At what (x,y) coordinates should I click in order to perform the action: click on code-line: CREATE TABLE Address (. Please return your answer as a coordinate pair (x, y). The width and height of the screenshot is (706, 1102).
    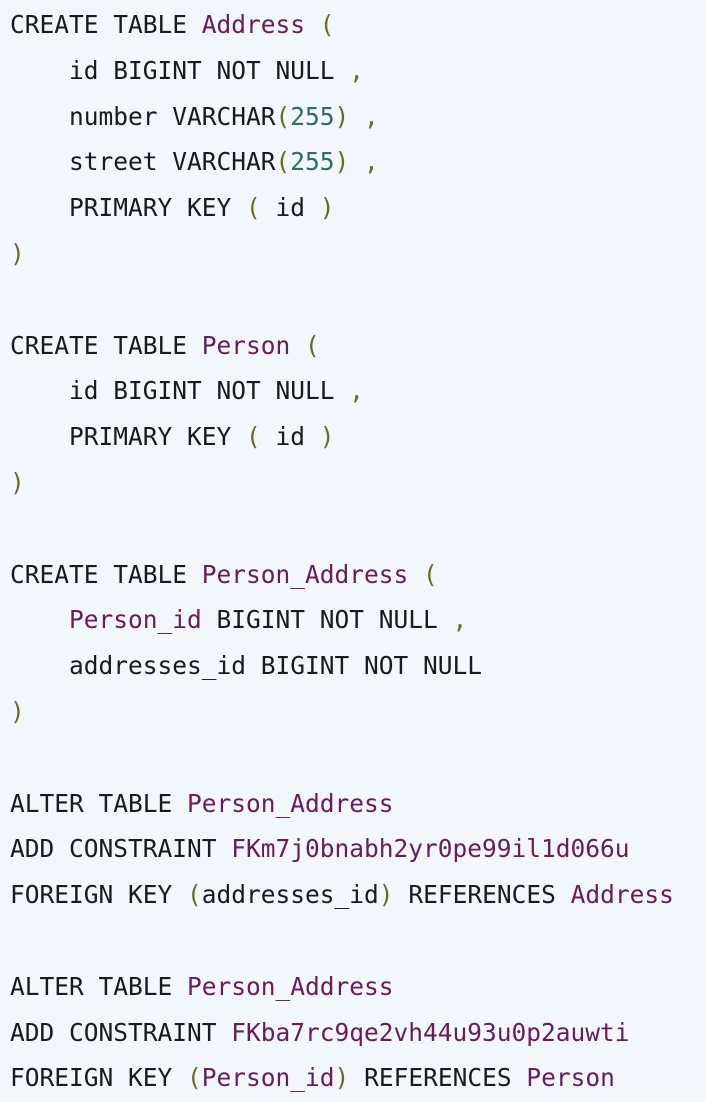
    Looking at the image, I should click on (358, 25).